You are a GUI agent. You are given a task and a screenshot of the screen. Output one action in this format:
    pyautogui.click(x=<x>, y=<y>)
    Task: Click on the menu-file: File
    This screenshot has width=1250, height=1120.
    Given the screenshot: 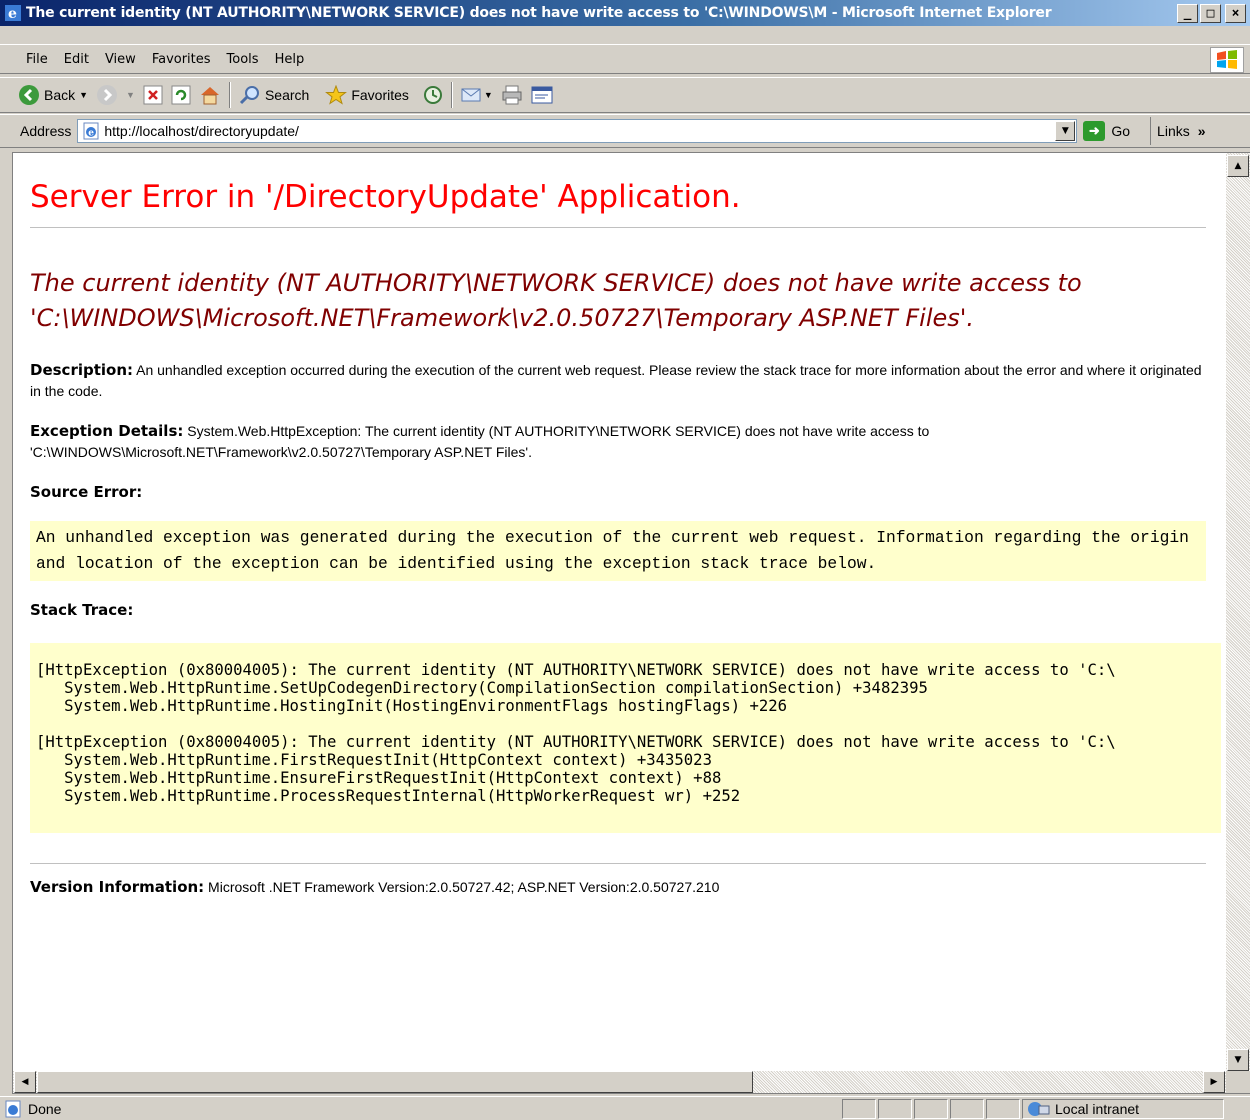 What is the action you would take?
    pyautogui.click(x=37, y=59)
    